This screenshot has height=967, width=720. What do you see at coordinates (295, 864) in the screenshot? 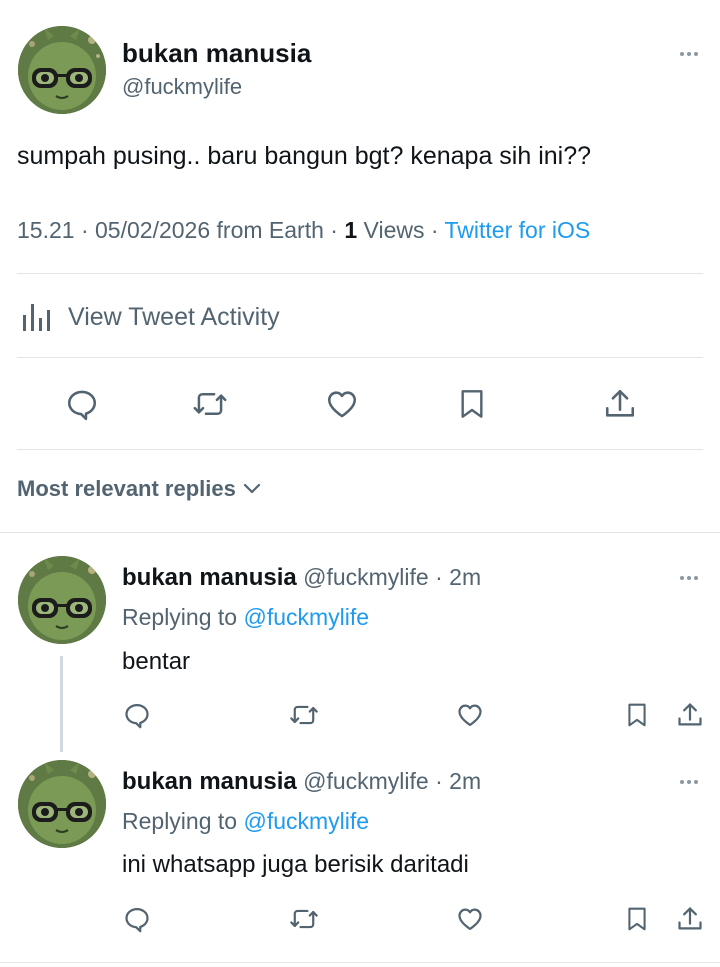
I see `reply-text: ini whatsapp juga berisik daritadi` at bounding box center [295, 864].